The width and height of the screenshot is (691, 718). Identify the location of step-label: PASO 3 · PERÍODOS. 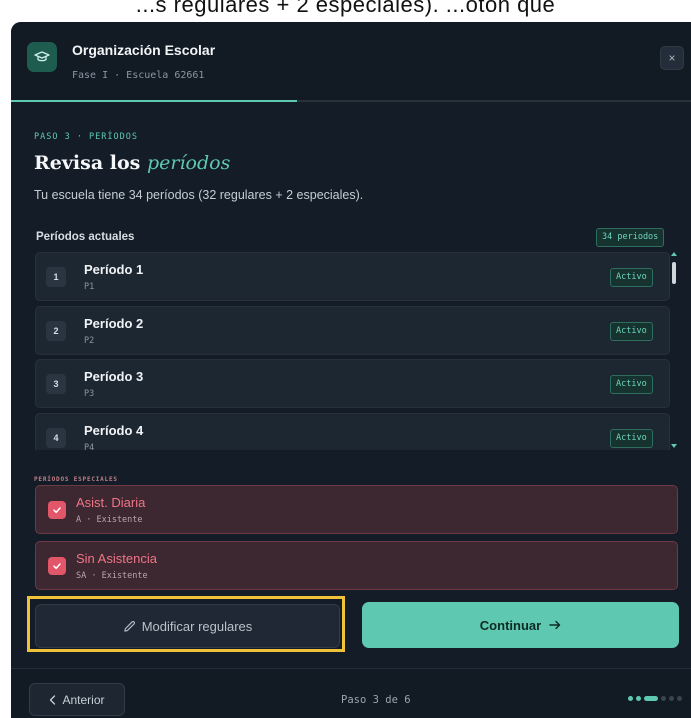
(86, 137).